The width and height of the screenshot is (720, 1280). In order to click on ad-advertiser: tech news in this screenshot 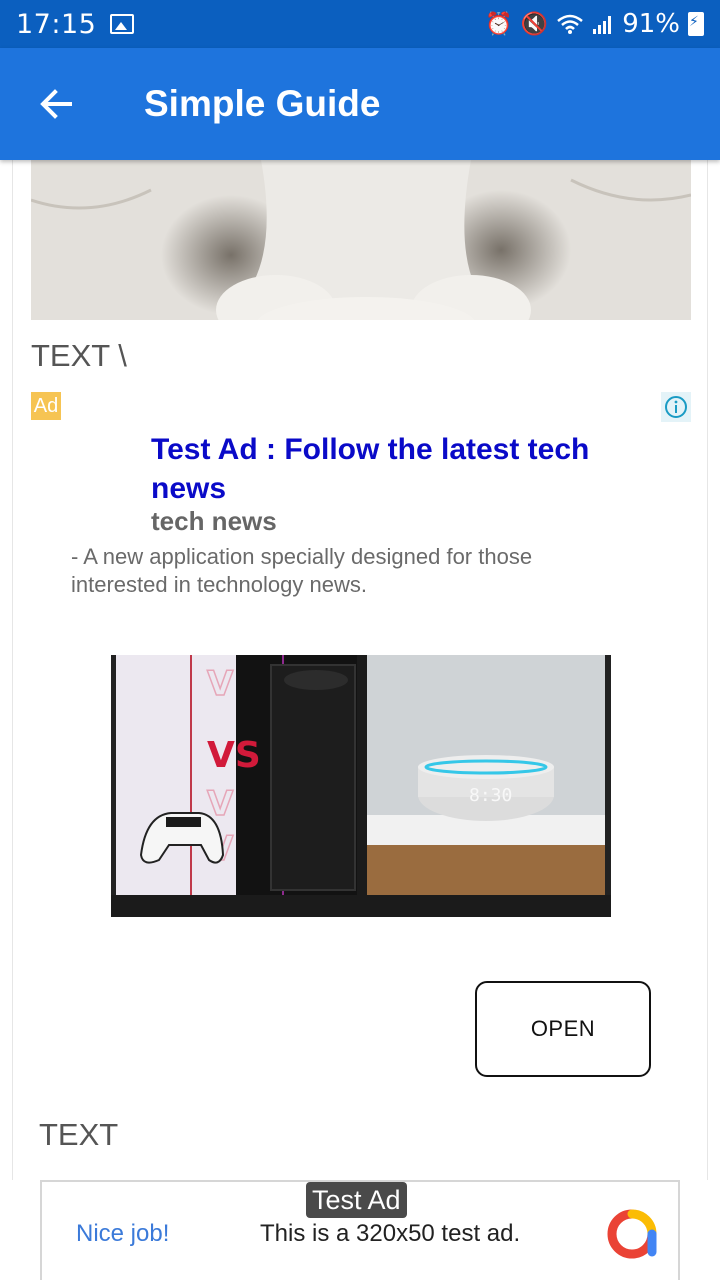, I will do `click(214, 521)`.